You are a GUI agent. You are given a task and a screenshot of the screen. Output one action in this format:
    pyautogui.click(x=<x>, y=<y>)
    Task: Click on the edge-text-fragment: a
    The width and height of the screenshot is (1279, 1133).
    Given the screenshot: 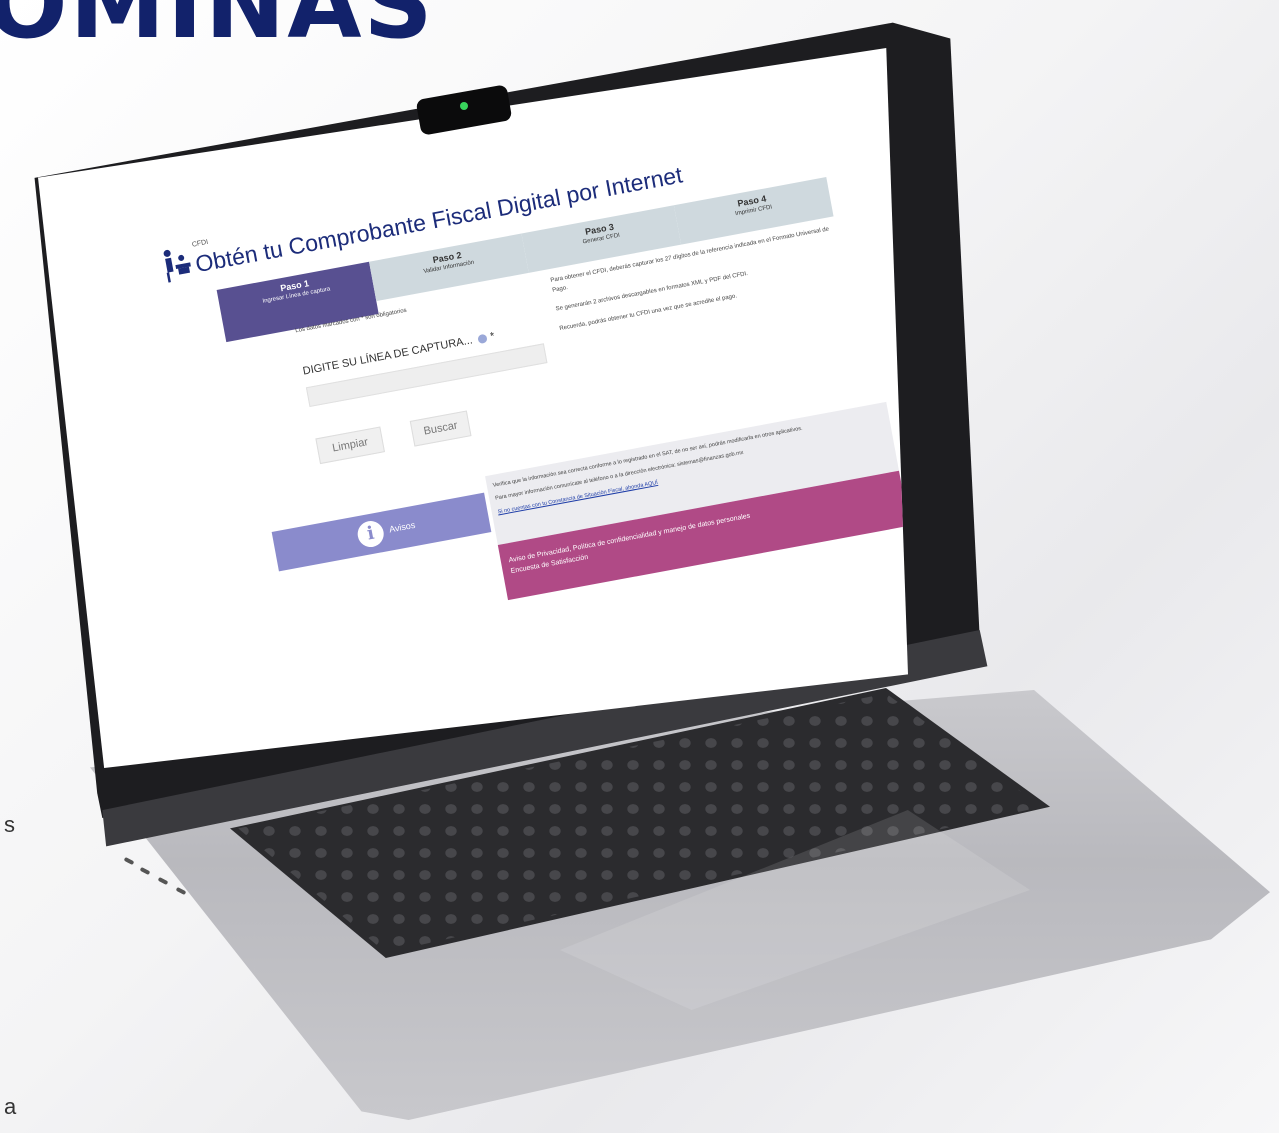 What is the action you would take?
    pyautogui.click(x=10, y=1106)
    